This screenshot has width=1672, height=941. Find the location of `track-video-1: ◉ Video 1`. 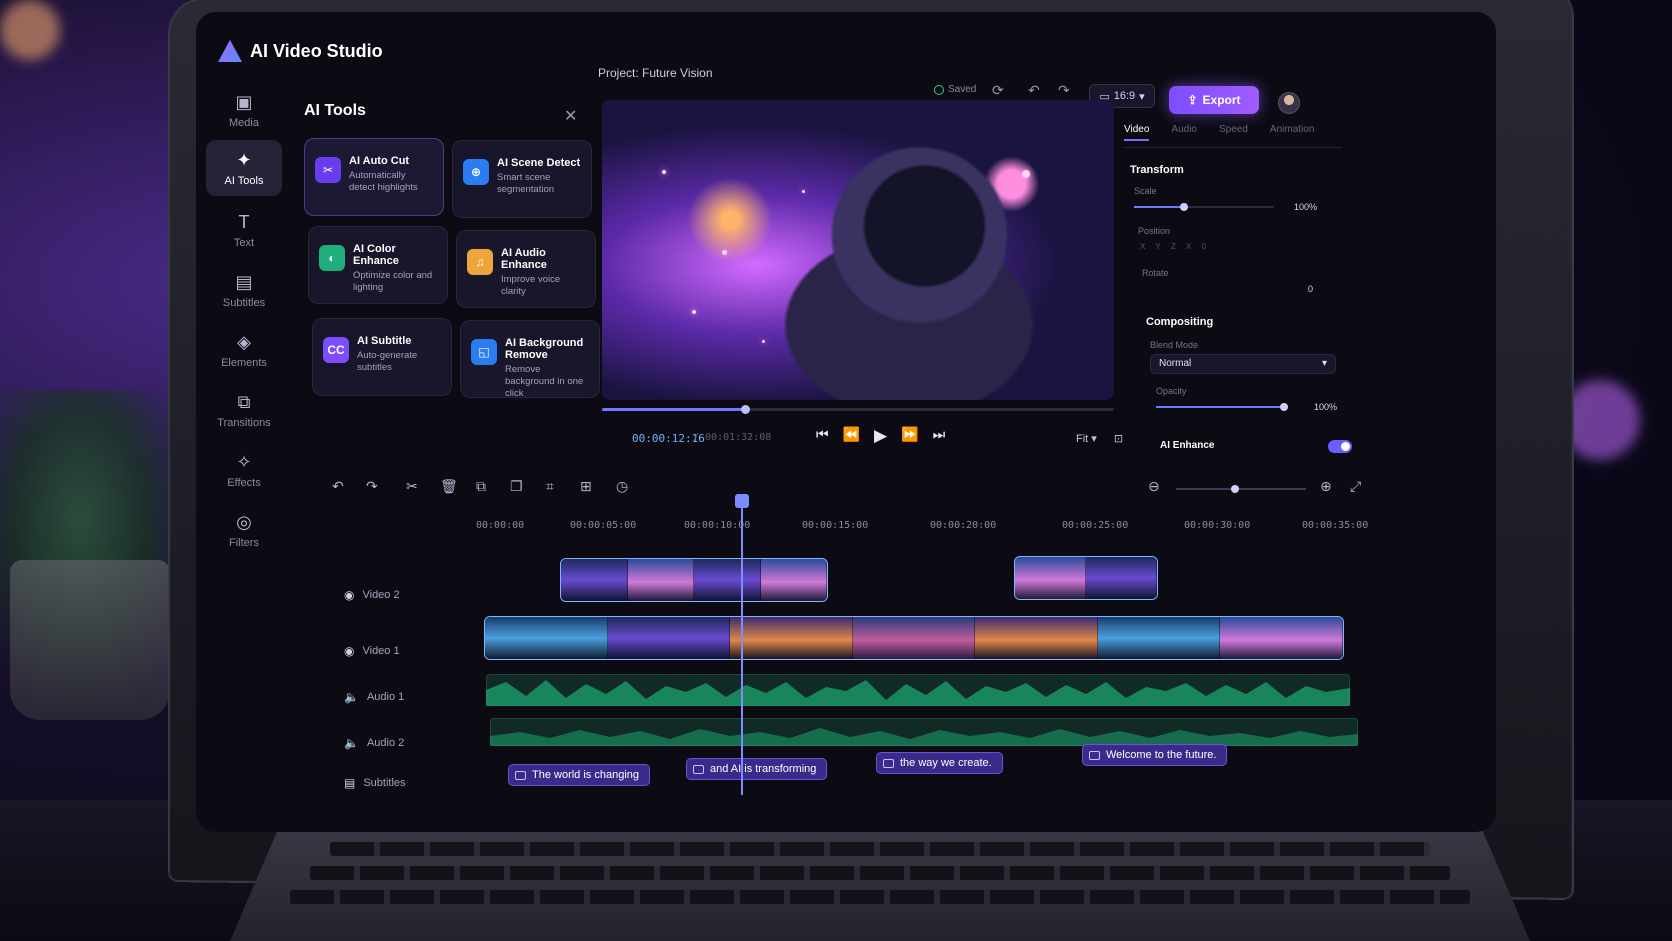

track-video-1: ◉ Video 1 is located at coordinates (372, 651).